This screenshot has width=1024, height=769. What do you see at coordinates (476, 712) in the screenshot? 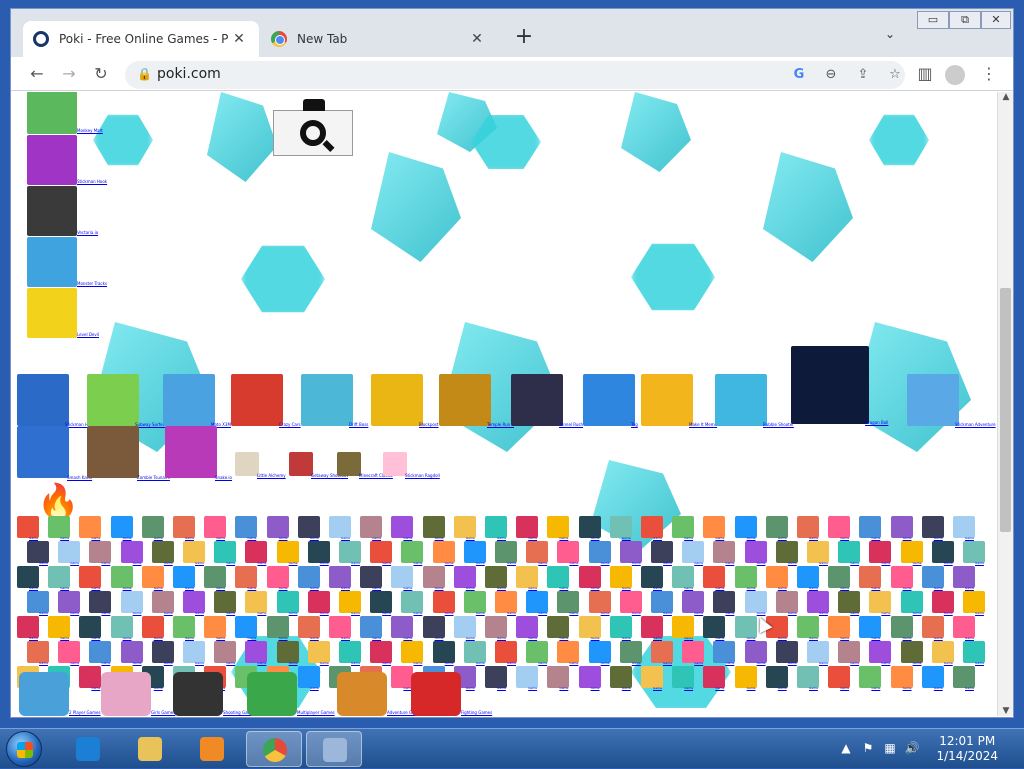
I see `category-label: Fighting Games` at bounding box center [476, 712].